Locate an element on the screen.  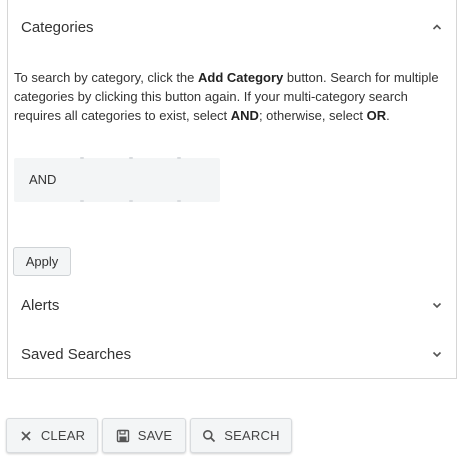
search-icon is located at coordinates (209, 436).